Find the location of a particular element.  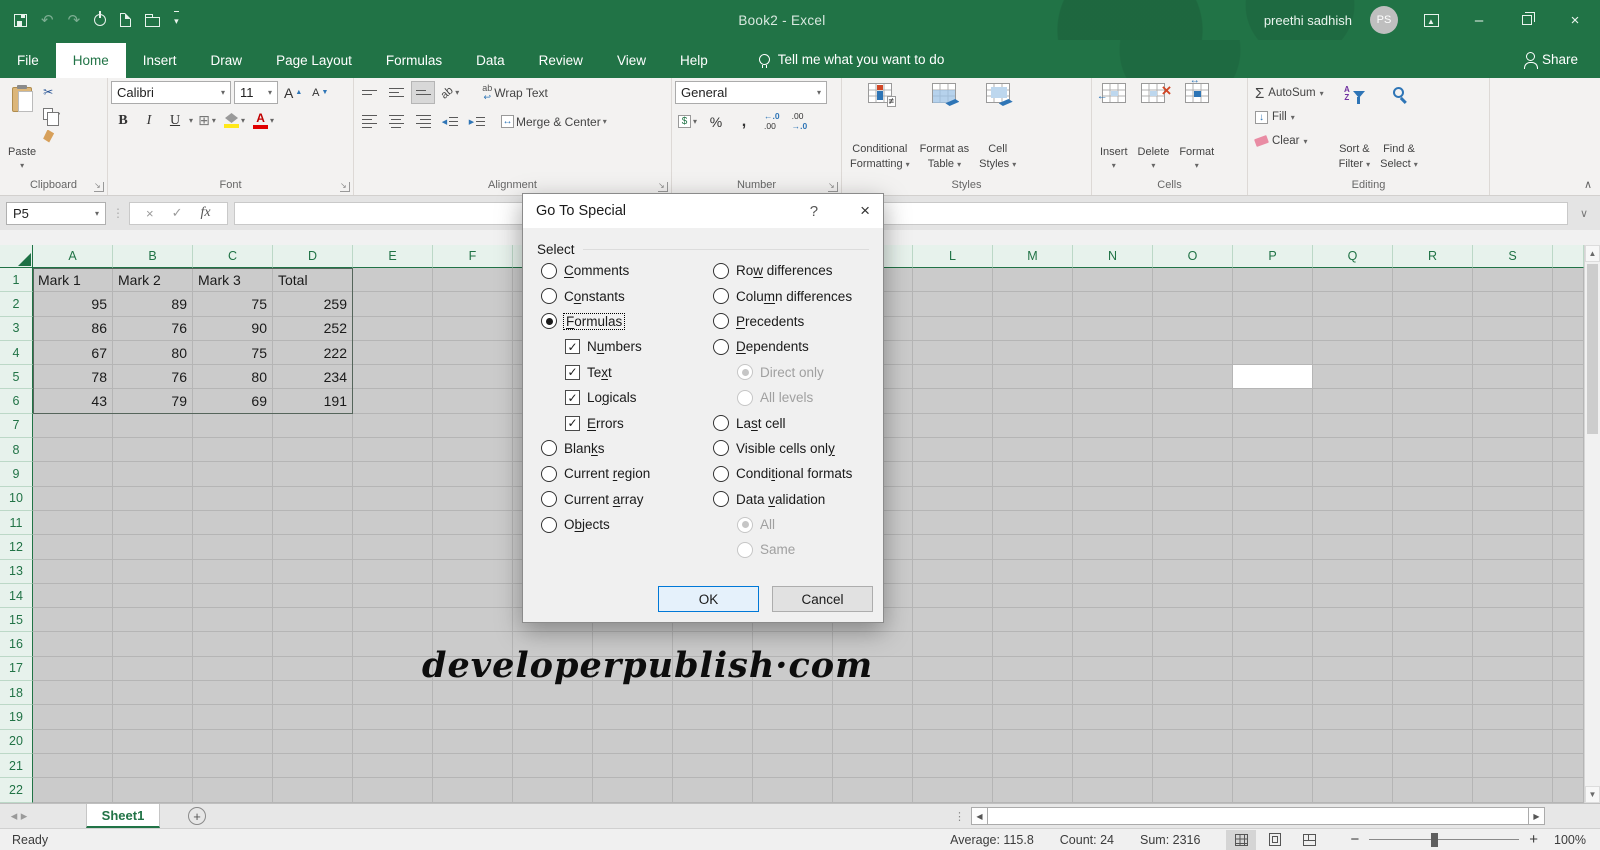

column-header-B: B is located at coordinates (153, 256).